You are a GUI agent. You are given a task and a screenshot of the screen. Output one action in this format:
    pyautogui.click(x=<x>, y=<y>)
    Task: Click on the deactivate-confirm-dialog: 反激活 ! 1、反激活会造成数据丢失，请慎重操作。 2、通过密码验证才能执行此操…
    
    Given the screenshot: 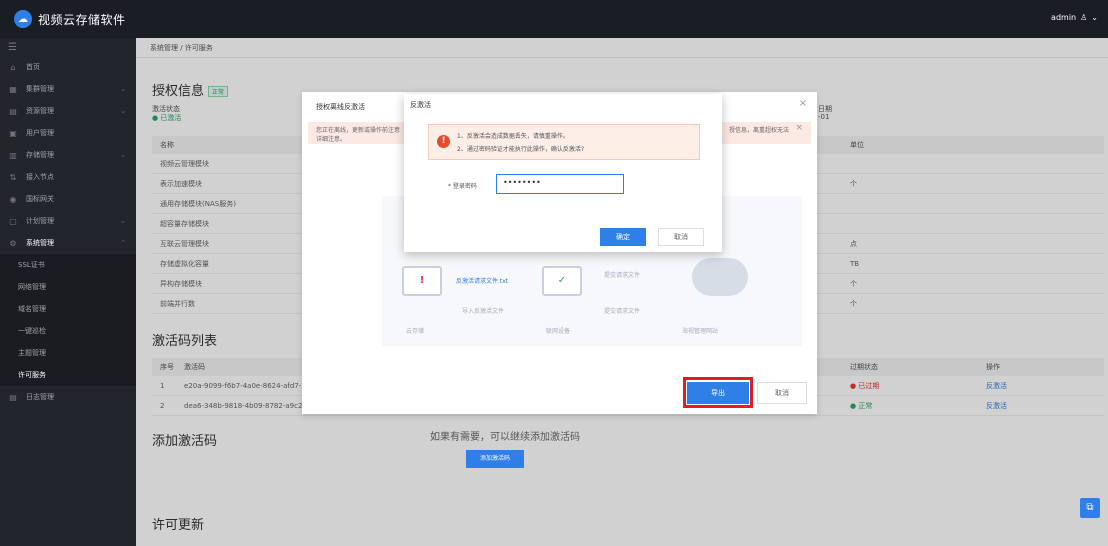 What is the action you would take?
    pyautogui.click(x=563, y=173)
    